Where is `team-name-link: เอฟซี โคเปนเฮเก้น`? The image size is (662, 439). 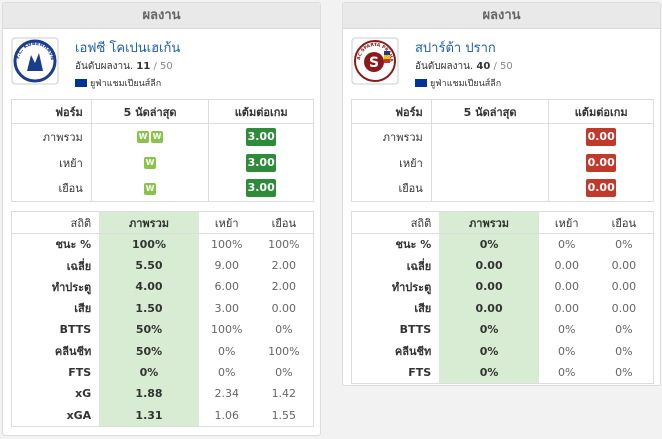
team-name-link: เอฟซี โคเปนเฮเก้น is located at coordinates (127, 47).